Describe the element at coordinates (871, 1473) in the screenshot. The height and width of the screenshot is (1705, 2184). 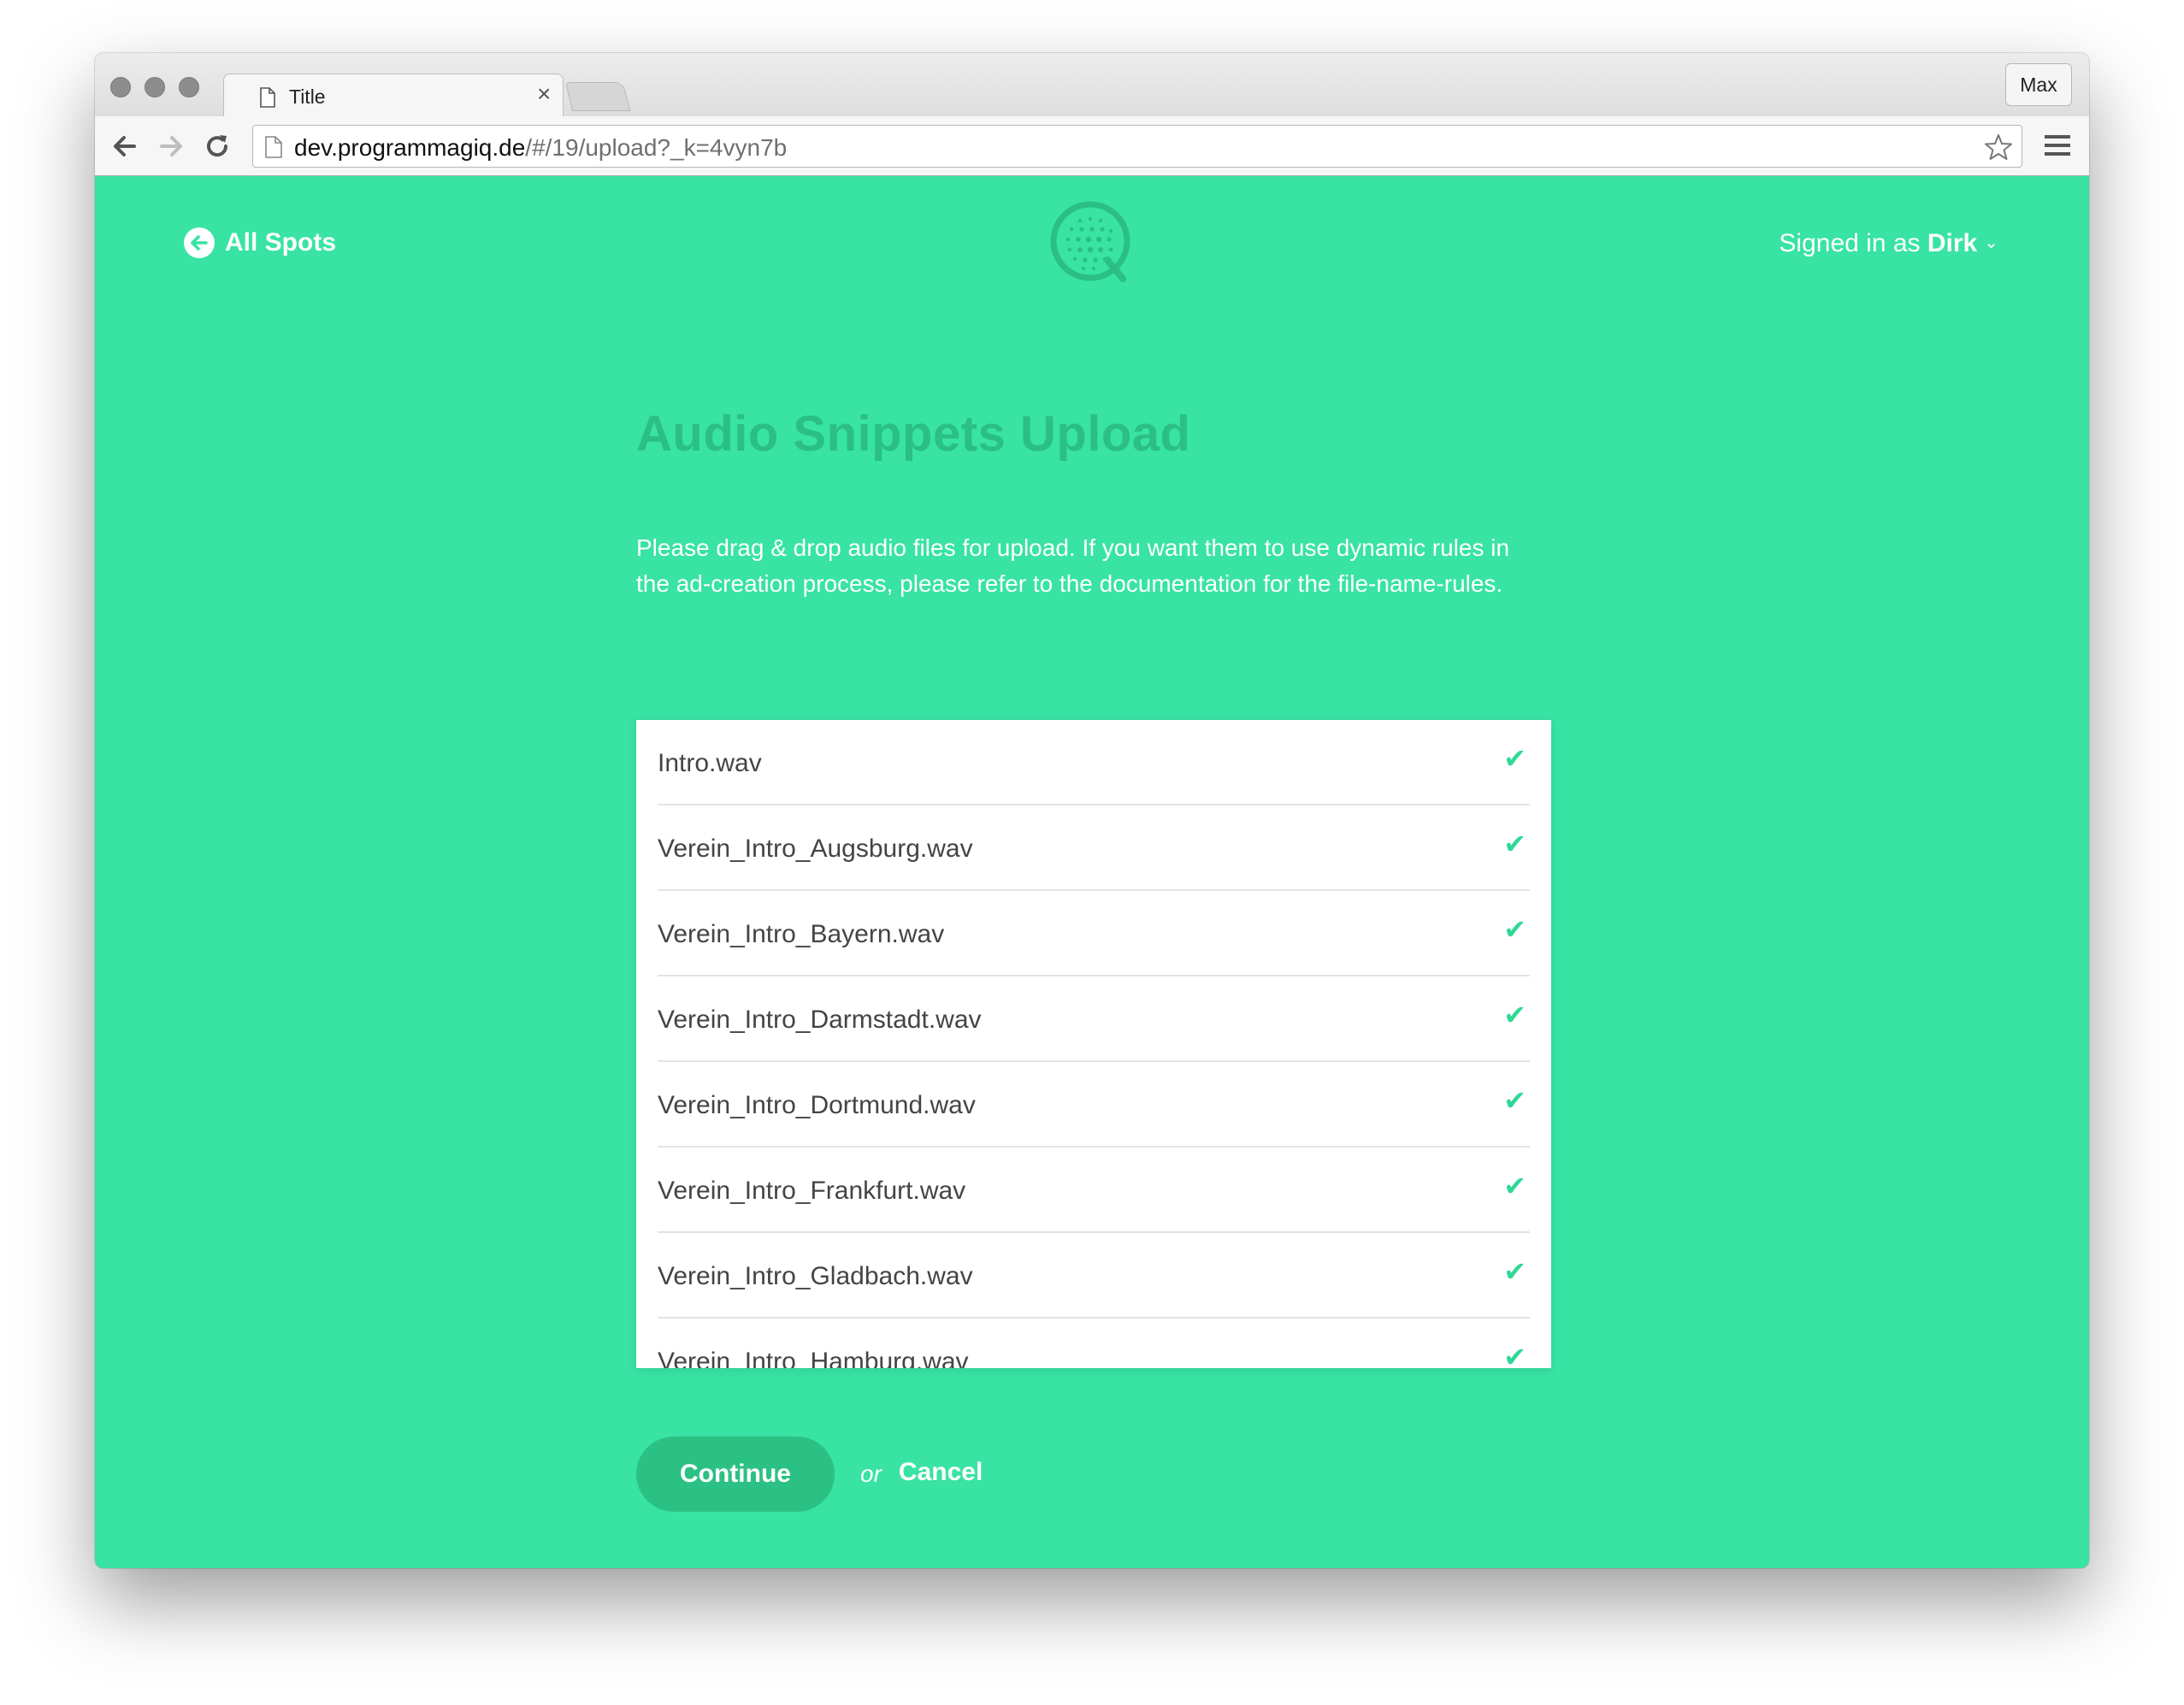
I see `or-separator: or` at that location.